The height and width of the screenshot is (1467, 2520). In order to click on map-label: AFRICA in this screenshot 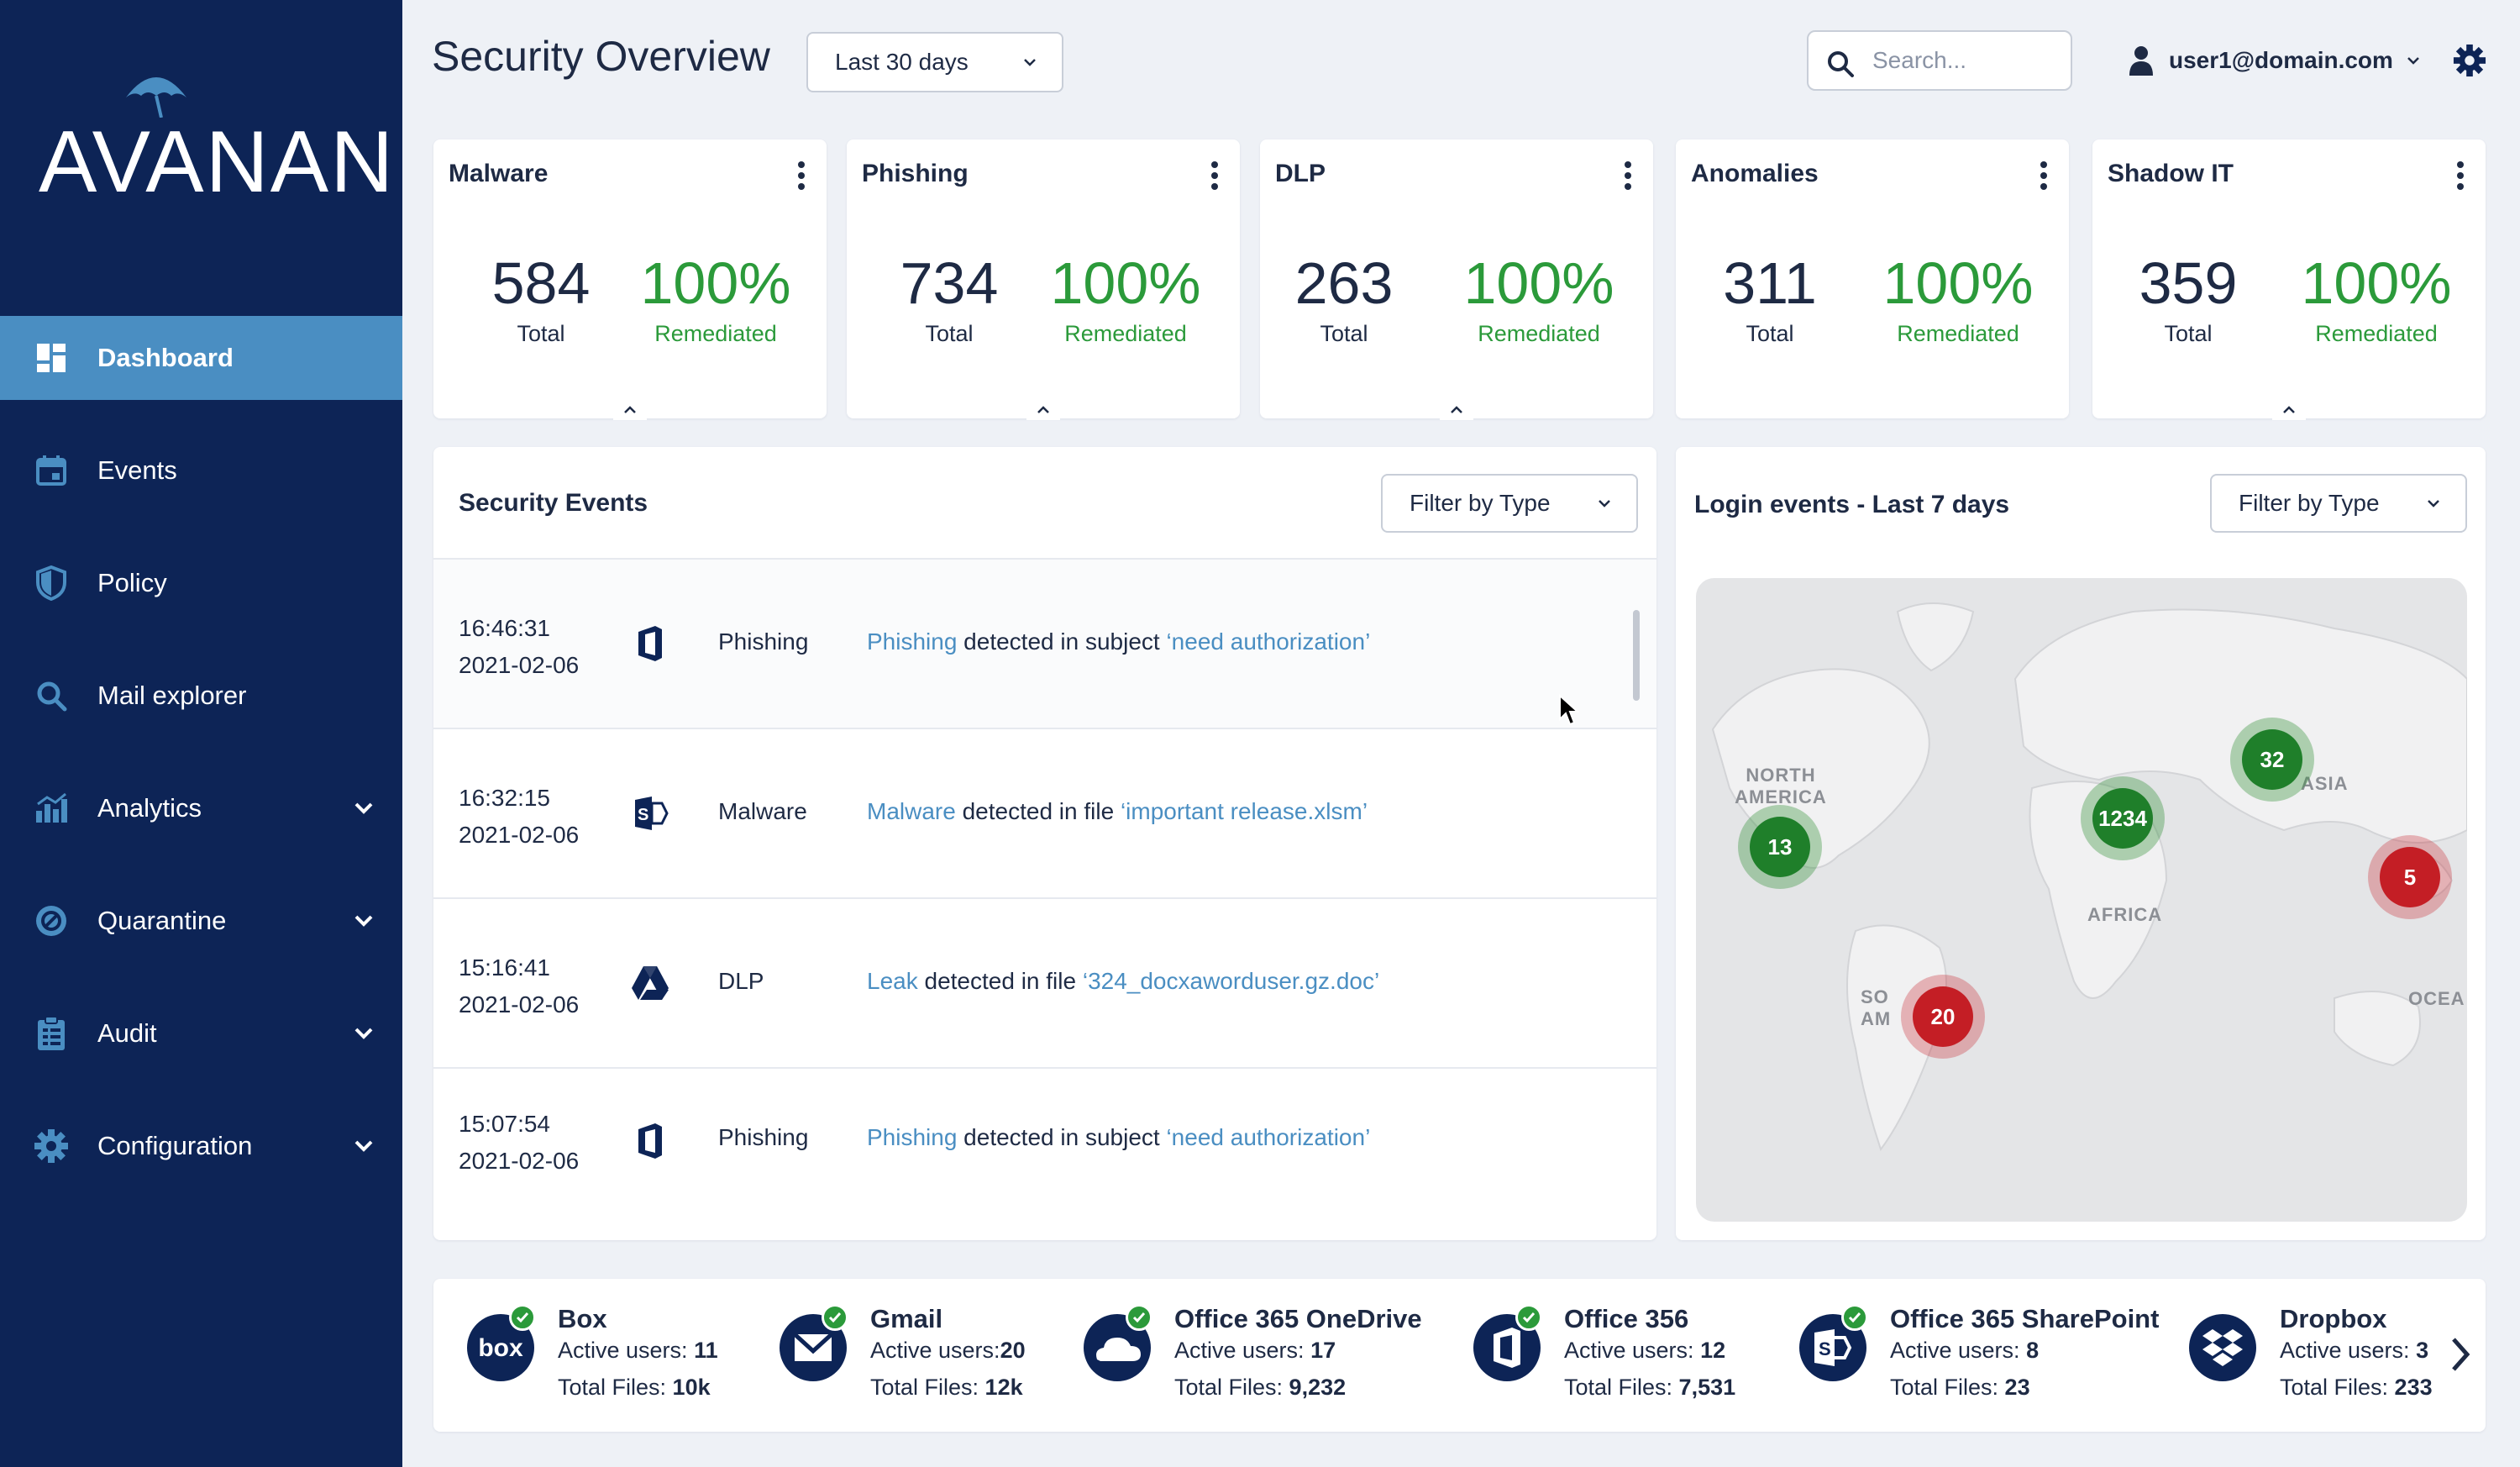, I will do `click(2125, 914)`.